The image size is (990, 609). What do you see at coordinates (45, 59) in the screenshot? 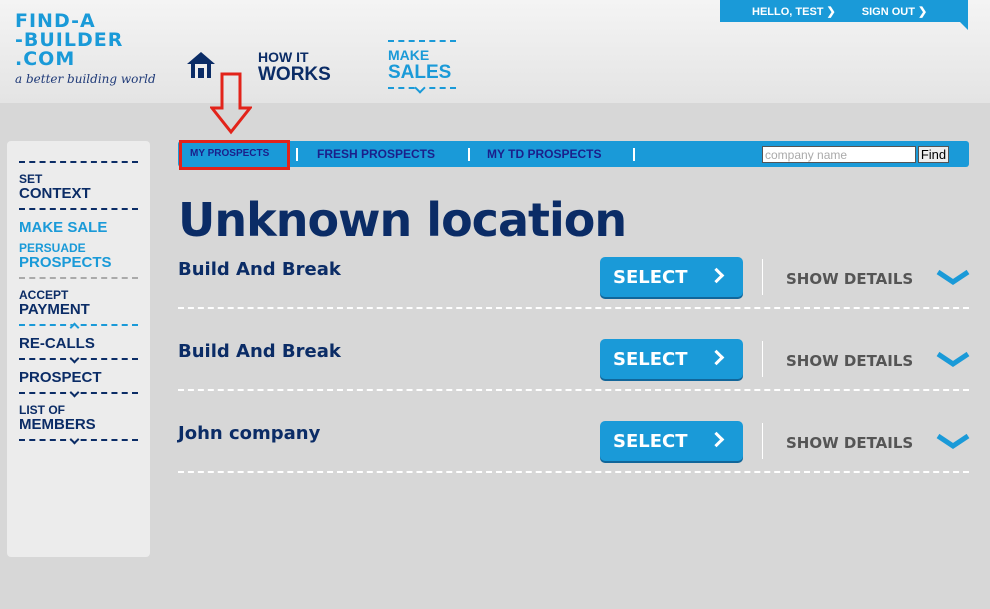
I see `logo-line-3: .COM` at bounding box center [45, 59].